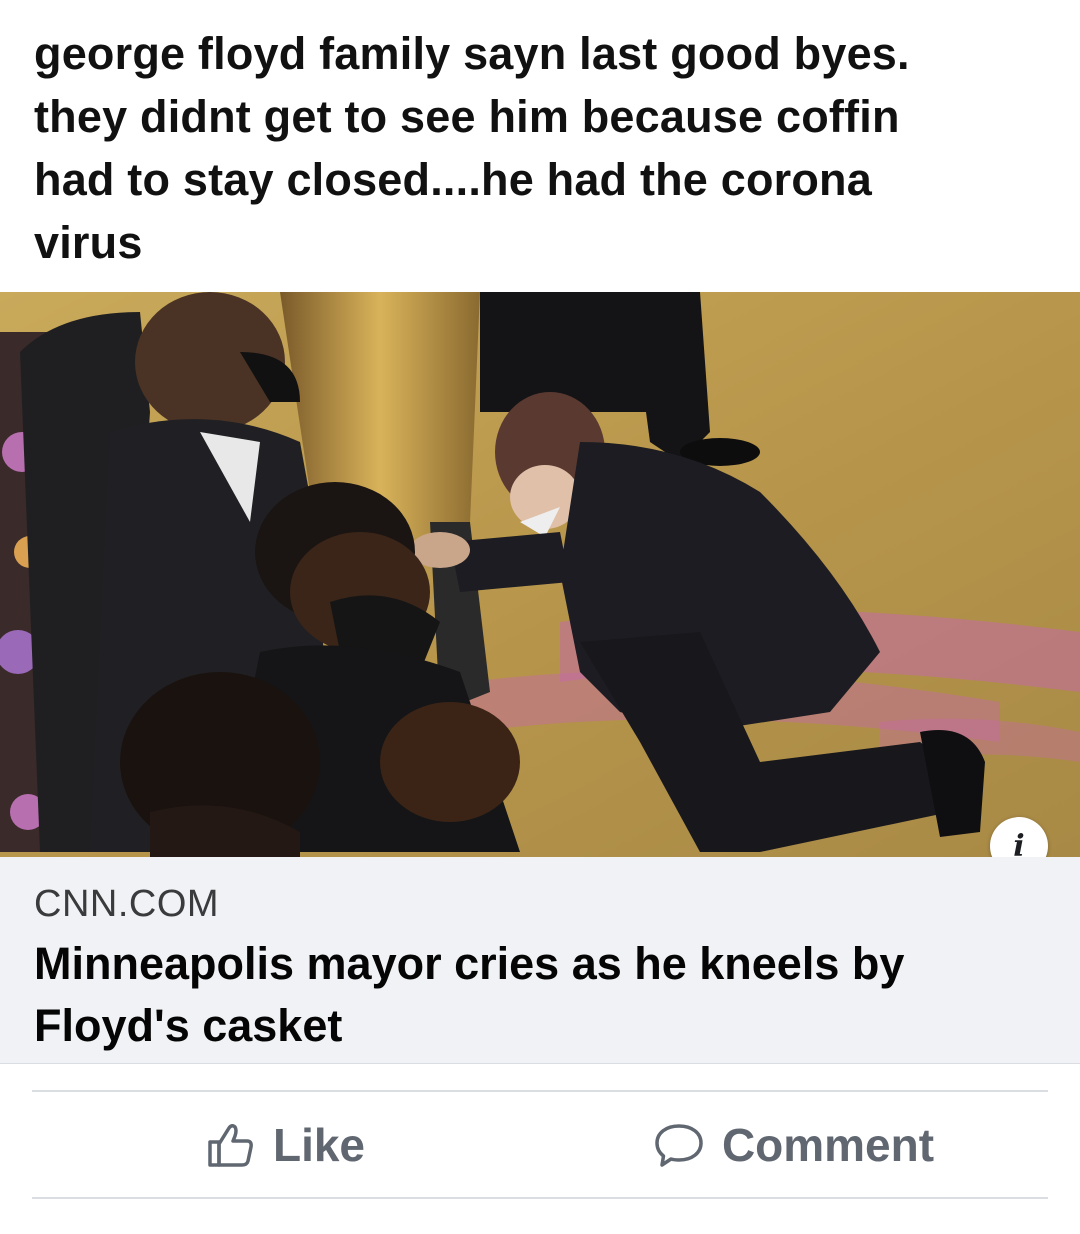 Image resolution: width=1080 pixels, height=1234 pixels. I want to click on like-label: Like, so click(319, 1144).